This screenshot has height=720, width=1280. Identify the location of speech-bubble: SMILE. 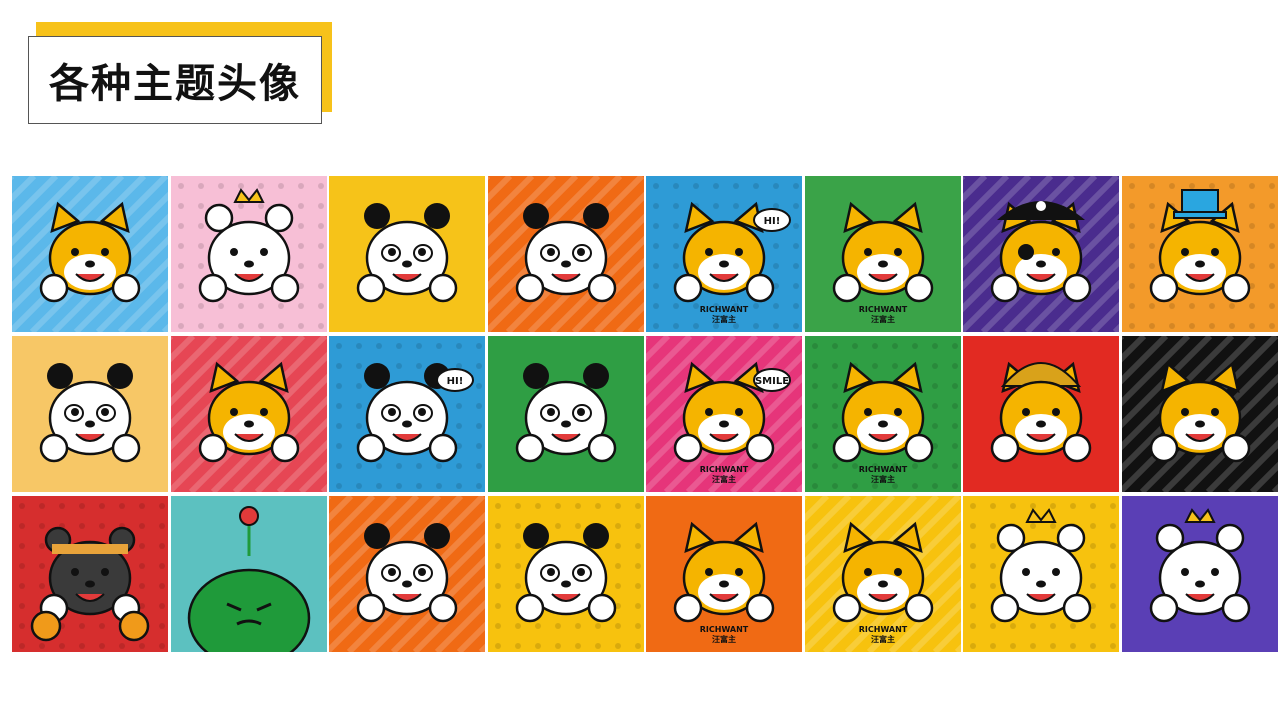
(772, 380).